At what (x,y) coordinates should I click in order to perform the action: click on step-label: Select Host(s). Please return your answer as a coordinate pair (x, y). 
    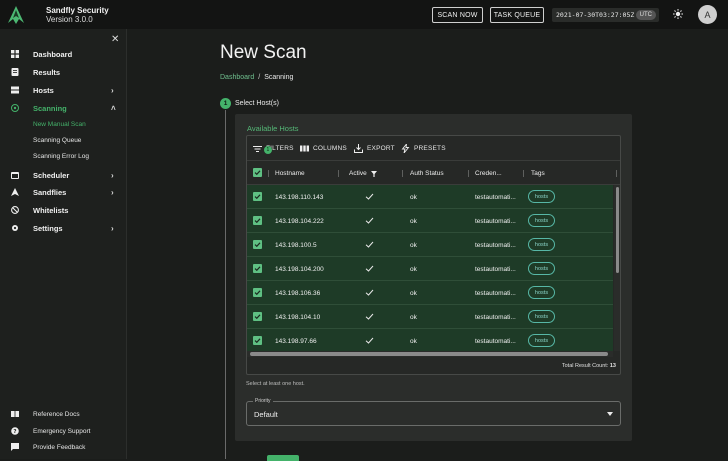
    Looking at the image, I should click on (257, 103).